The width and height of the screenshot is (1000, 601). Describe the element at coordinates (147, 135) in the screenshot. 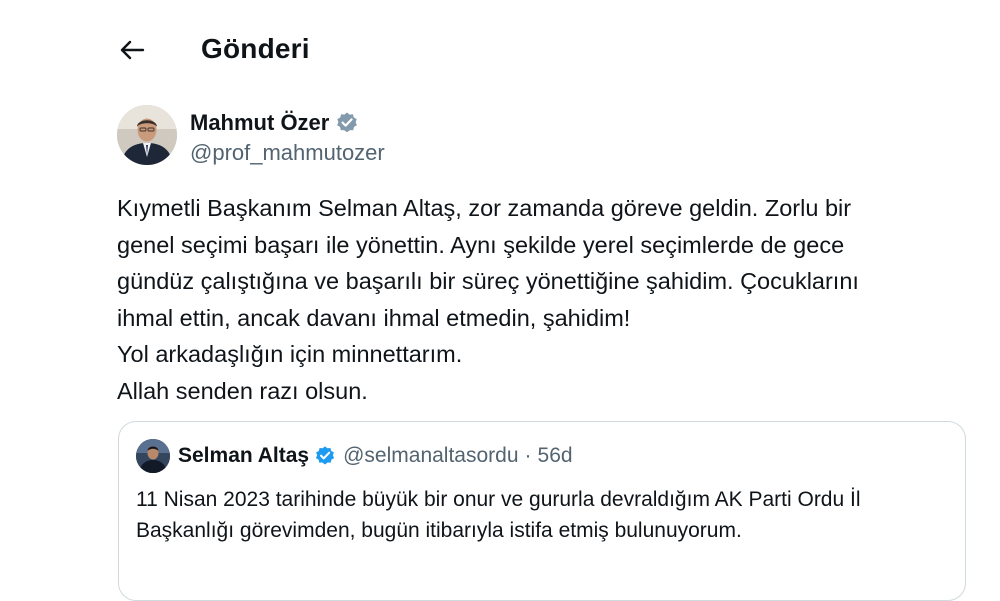

I see `avatar` at that location.